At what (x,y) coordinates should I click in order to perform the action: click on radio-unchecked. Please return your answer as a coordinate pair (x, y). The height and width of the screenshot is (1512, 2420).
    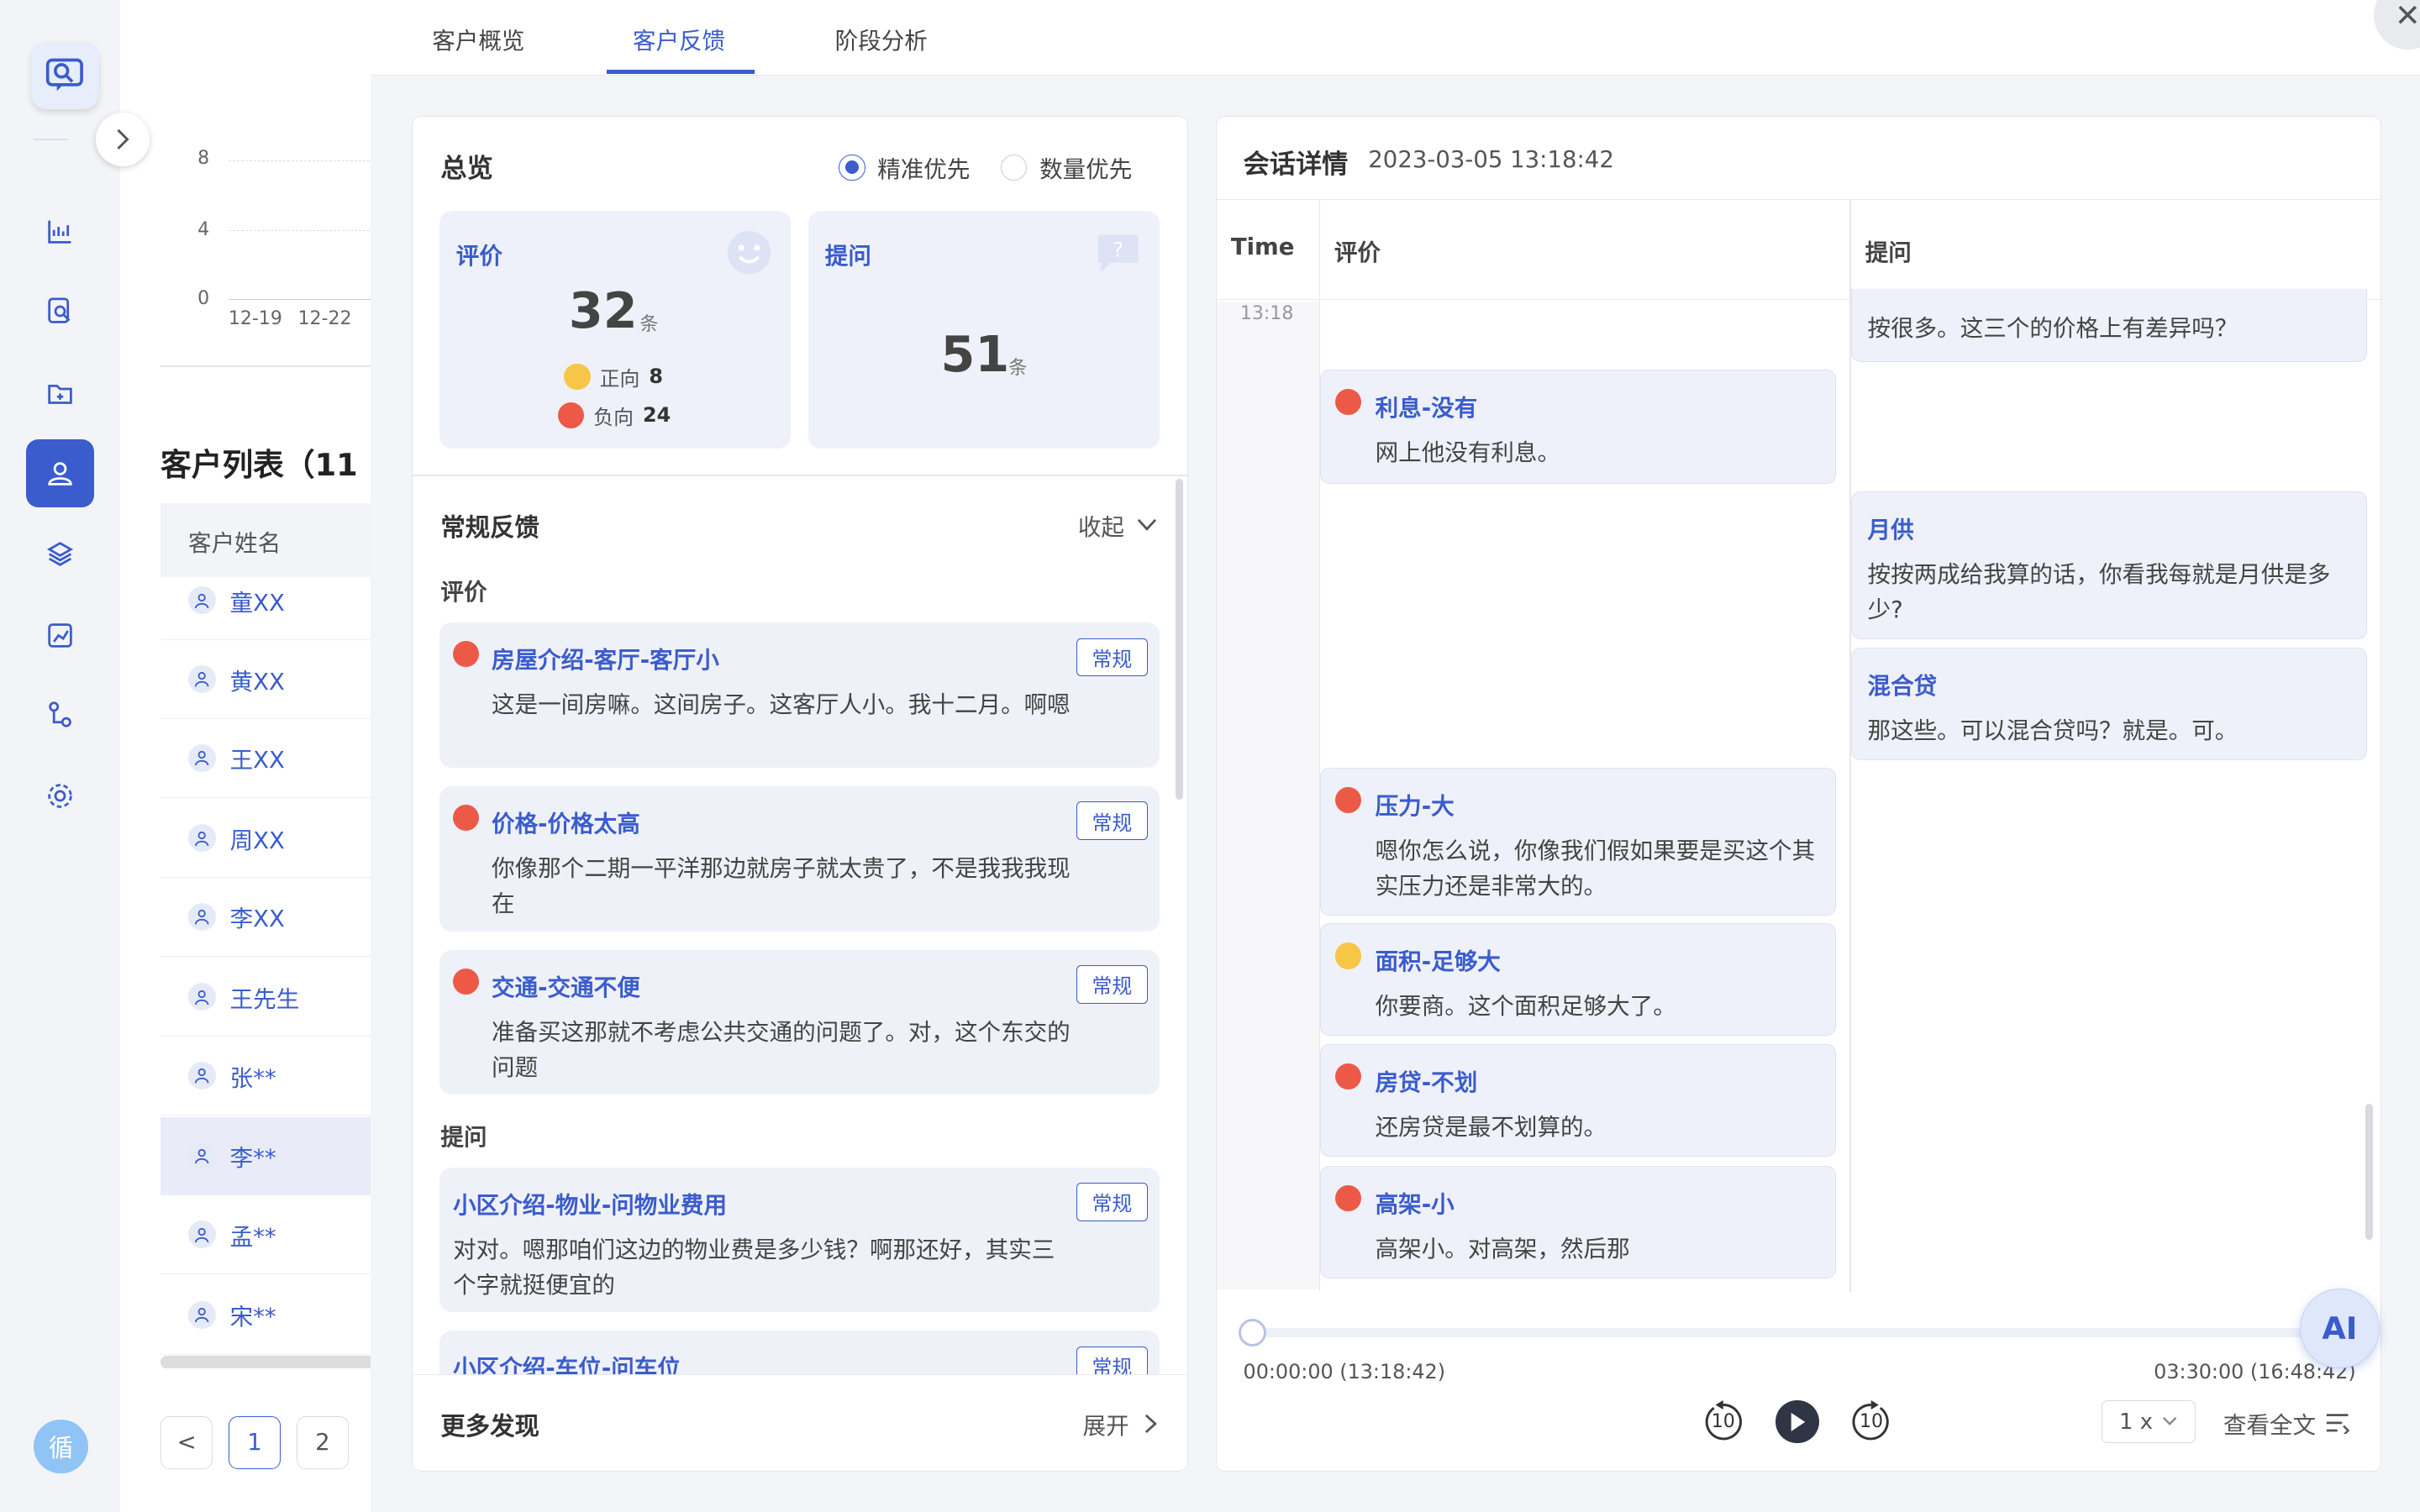
    Looking at the image, I should click on (1015, 167).